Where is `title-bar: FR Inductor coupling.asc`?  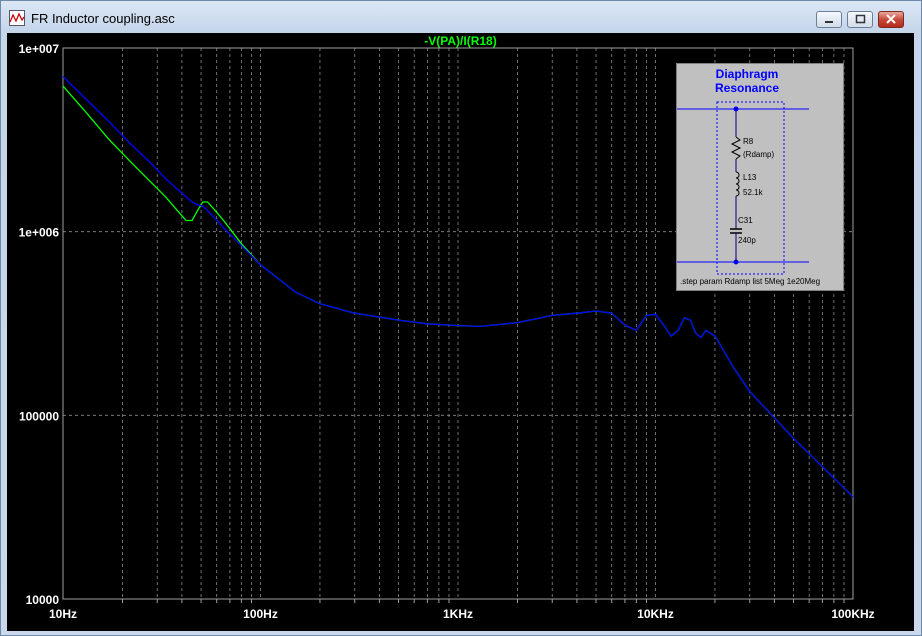 title-bar: FR Inductor coupling.asc is located at coordinates (461, 18).